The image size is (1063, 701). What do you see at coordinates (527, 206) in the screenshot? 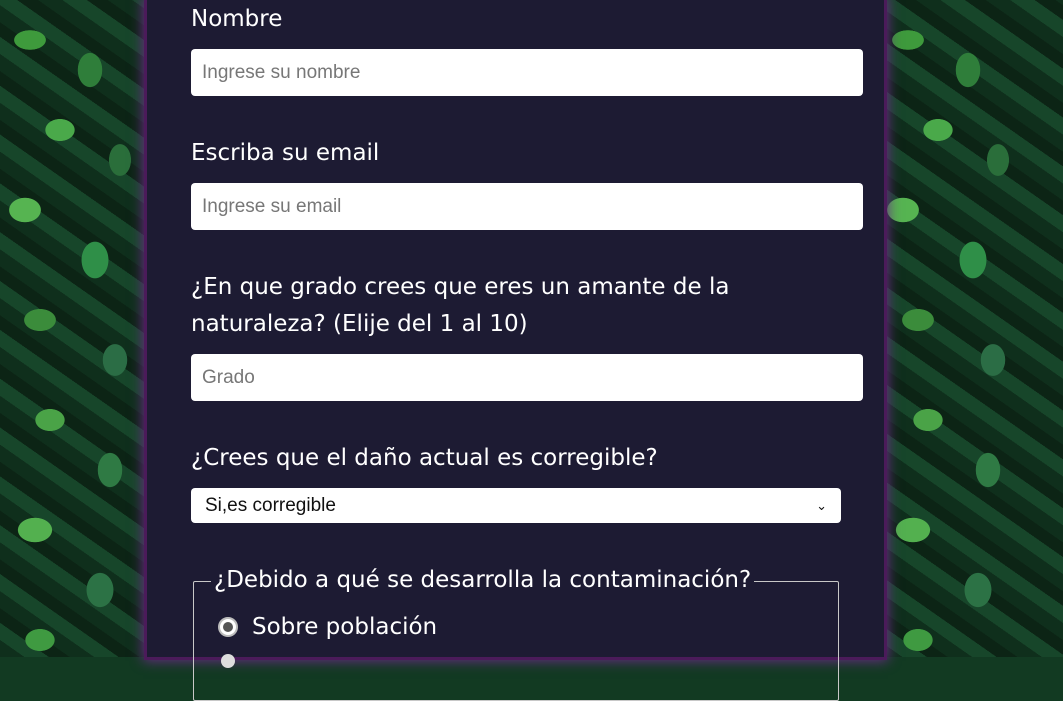
I see `email-input` at bounding box center [527, 206].